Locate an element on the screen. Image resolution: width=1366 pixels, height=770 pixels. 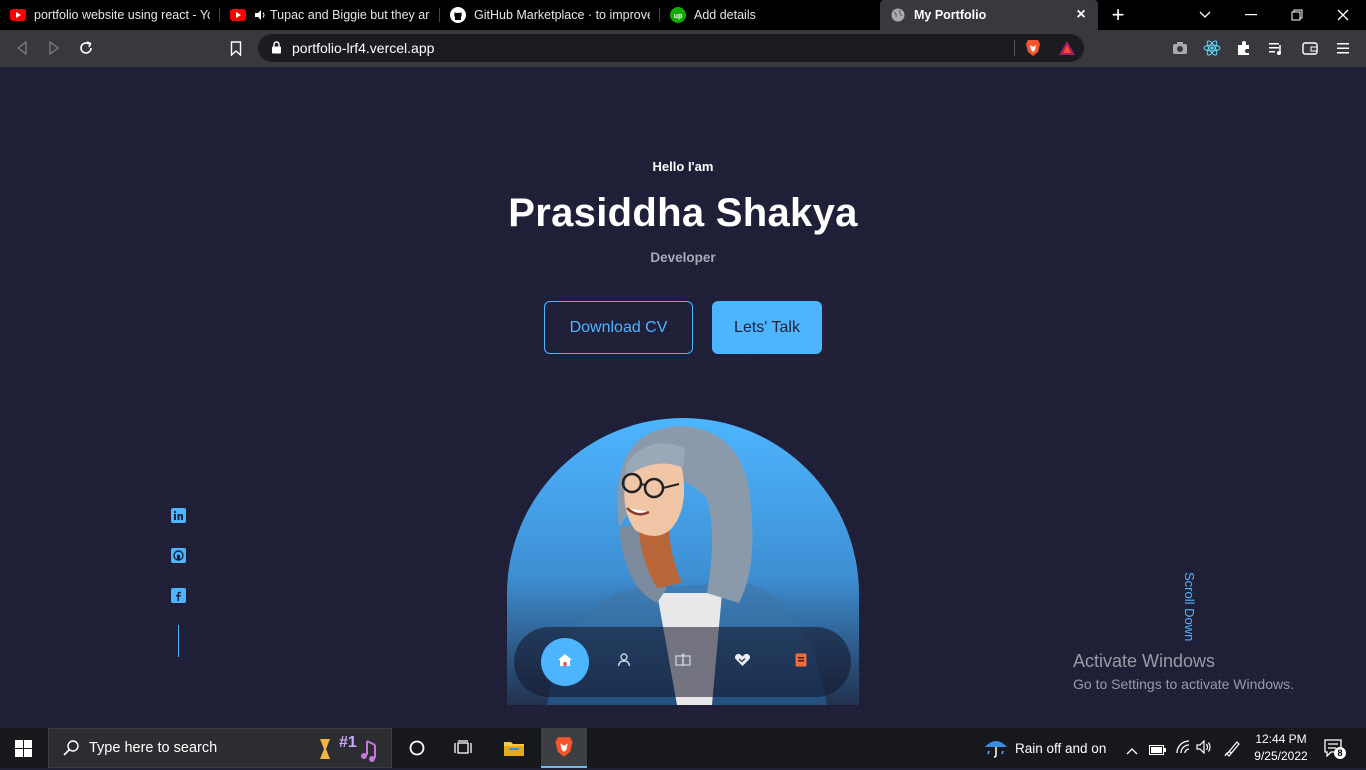
taskbar-clock: 12:44 PM 9/25/2022 is located at coordinates (1281, 748).